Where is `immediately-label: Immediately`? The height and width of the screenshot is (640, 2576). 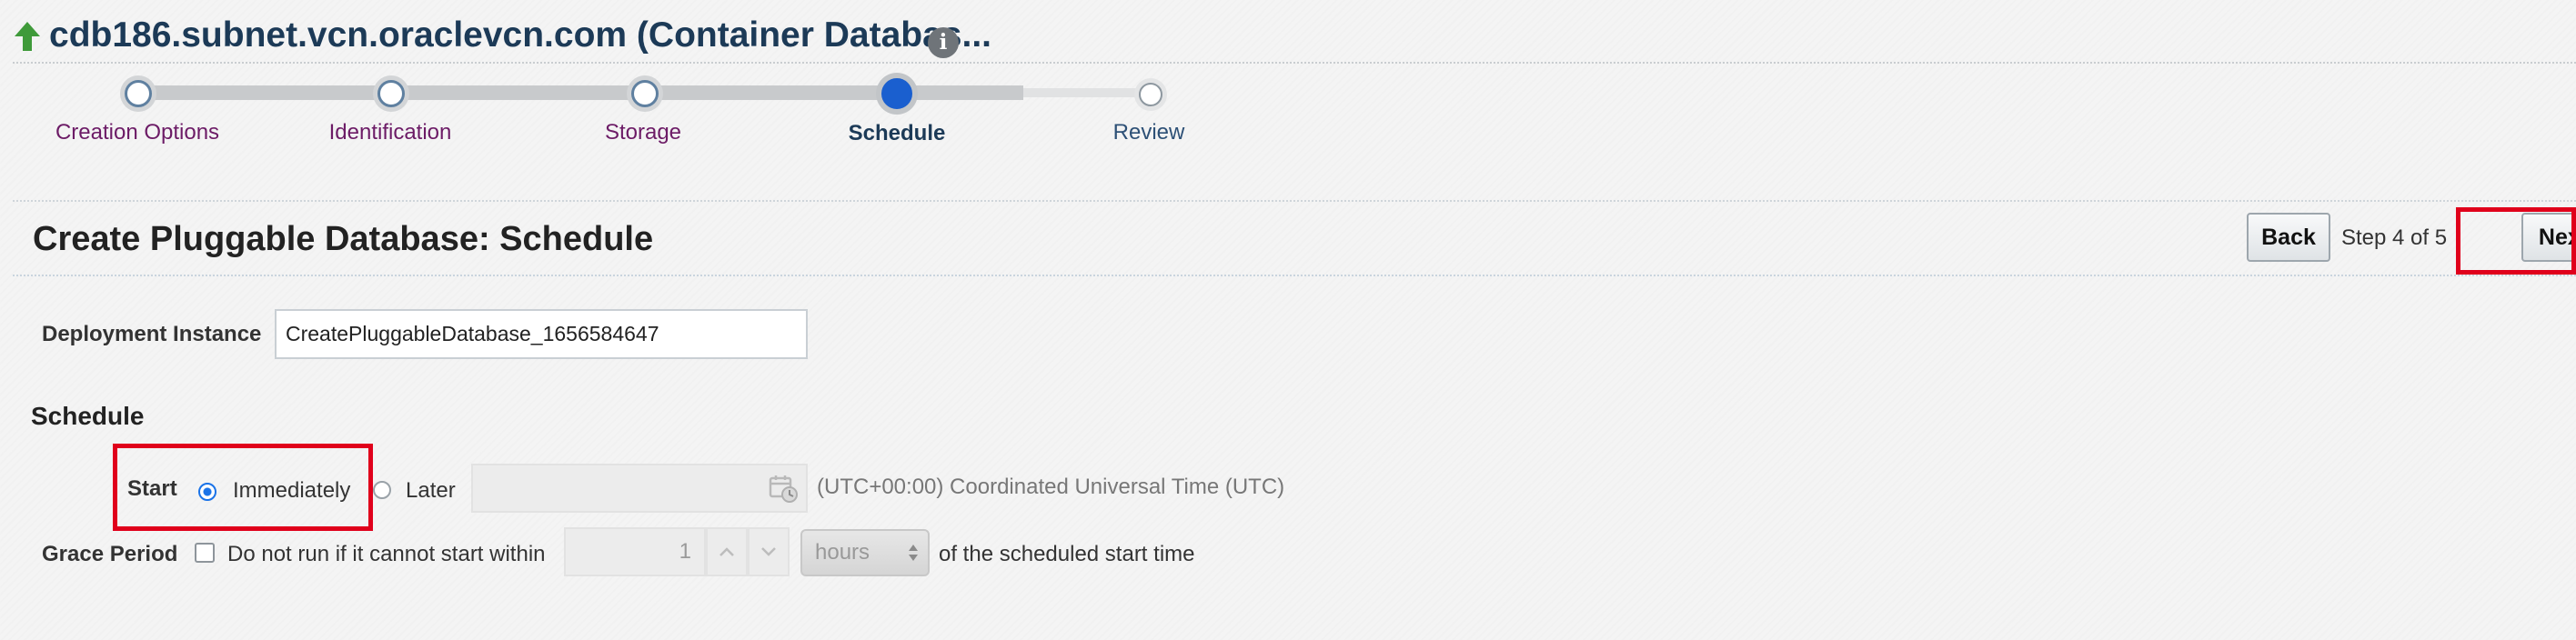 immediately-label: Immediately is located at coordinates (291, 491).